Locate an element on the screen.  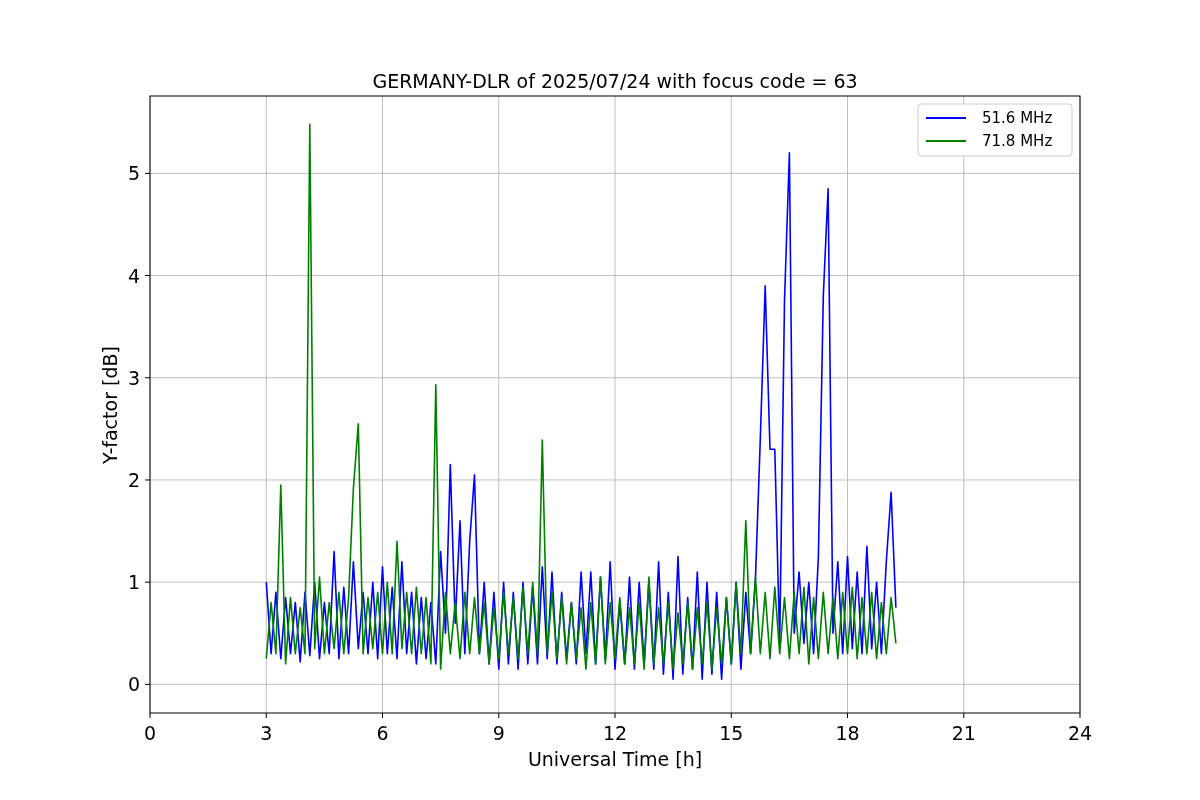
tick-label: 4 is located at coordinates (133, 275).